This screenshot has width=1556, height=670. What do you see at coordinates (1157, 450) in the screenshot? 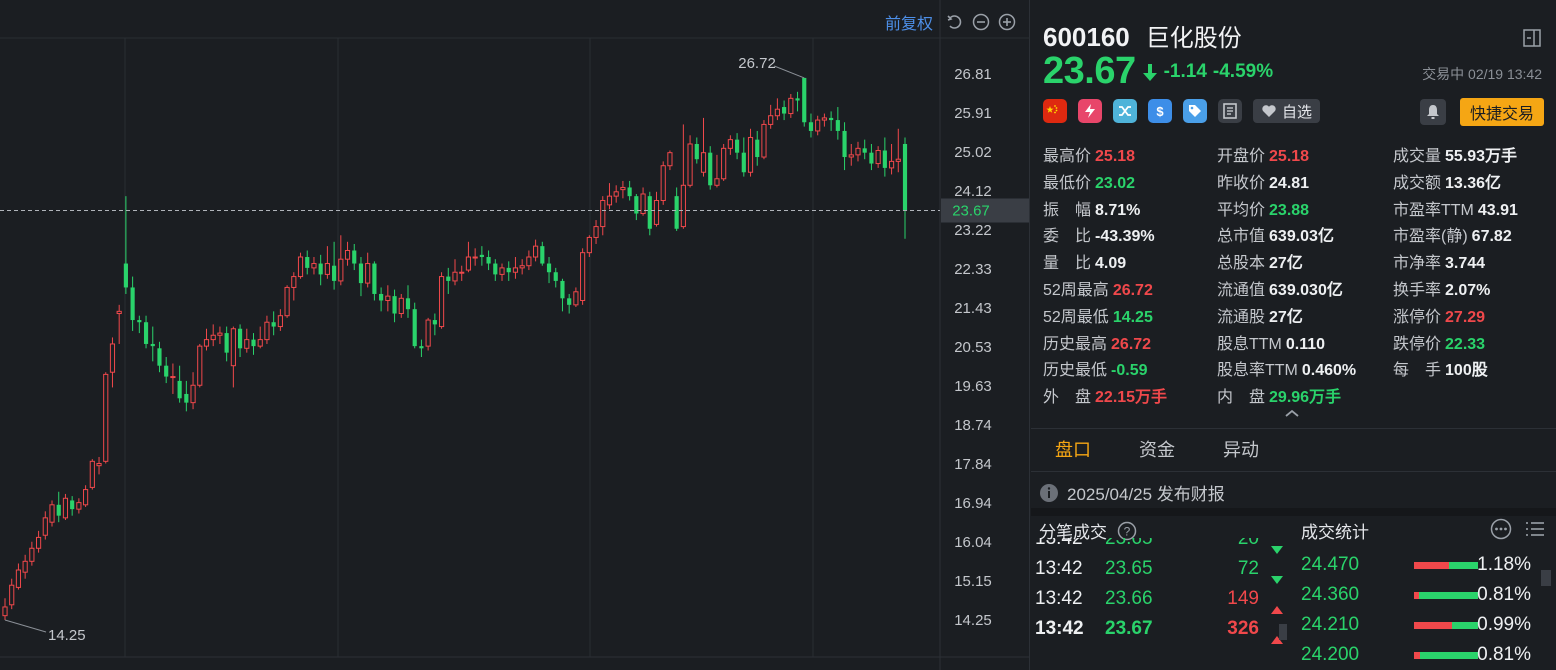
I see `tab-capital-flow: 资金` at bounding box center [1157, 450].